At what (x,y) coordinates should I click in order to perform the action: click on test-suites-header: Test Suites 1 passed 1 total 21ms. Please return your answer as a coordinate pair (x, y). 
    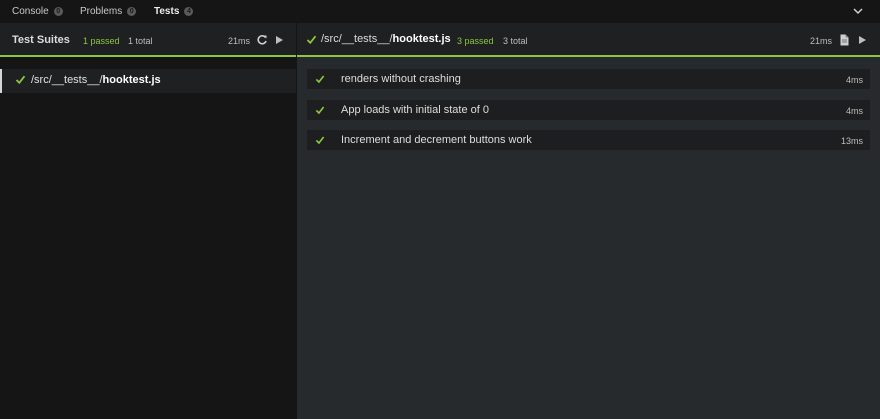
    Looking at the image, I should click on (148, 40).